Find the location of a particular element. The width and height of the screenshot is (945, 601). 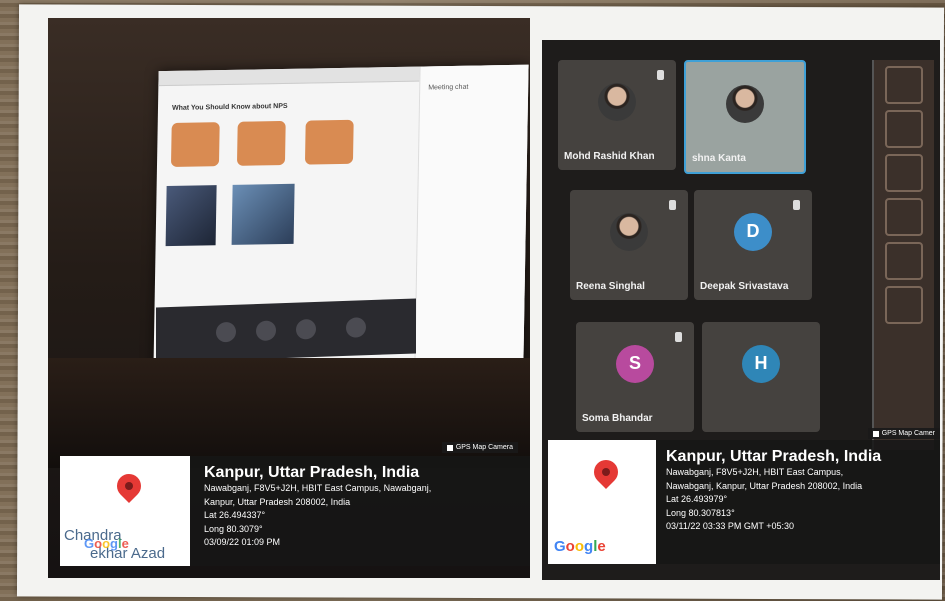

participant-tile: H is located at coordinates (761, 377).